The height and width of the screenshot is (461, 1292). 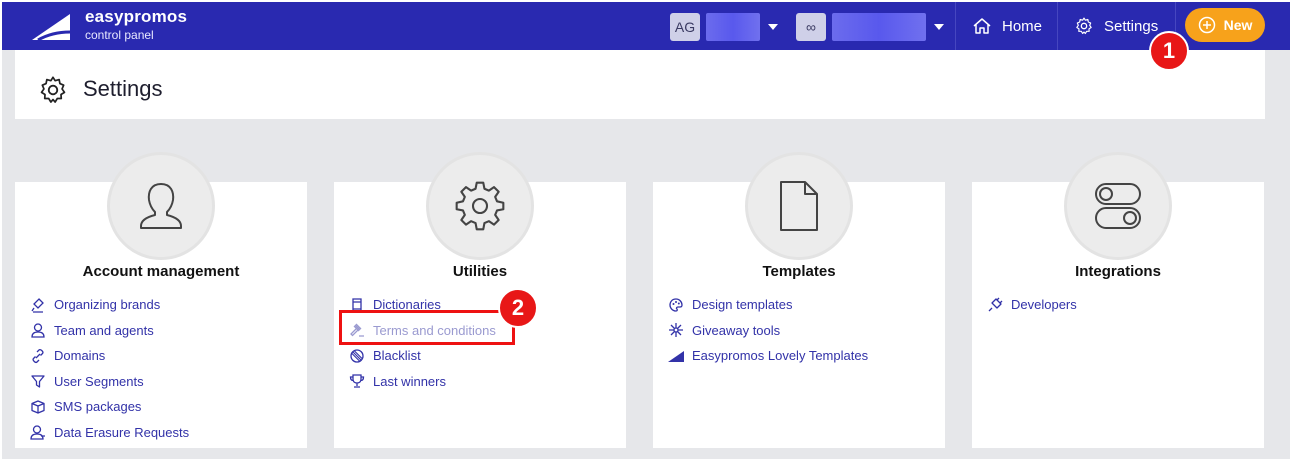 What do you see at coordinates (1206, 25) in the screenshot?
I see `plus-circle-icon` at bounding box center [1206, 25].